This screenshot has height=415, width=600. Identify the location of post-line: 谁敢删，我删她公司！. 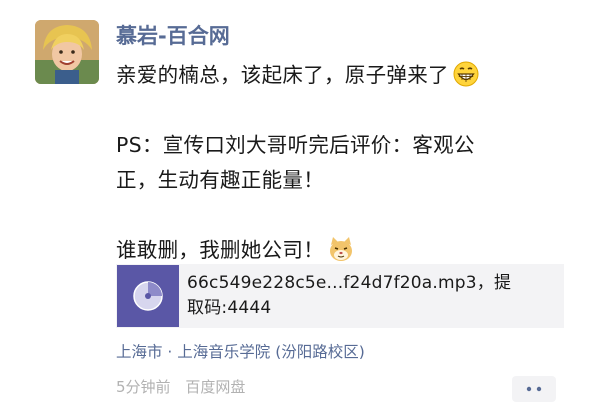
(351, 250).